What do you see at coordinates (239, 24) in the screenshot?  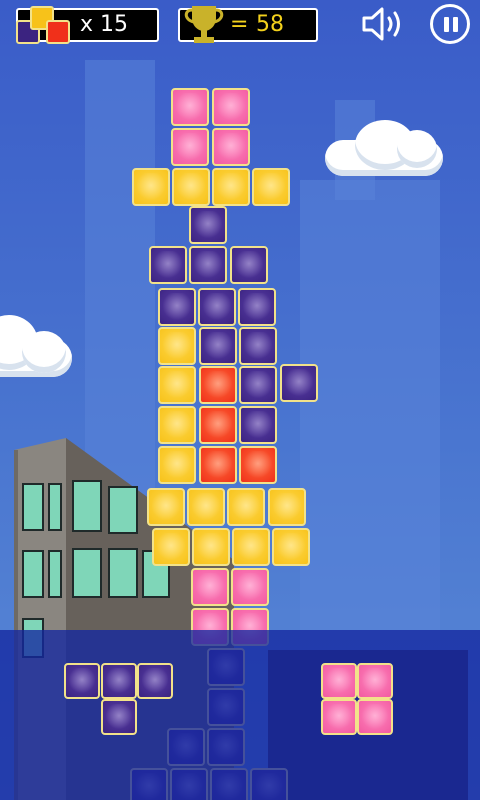 I see `score-equals: =` at bounding box center [239, 24].